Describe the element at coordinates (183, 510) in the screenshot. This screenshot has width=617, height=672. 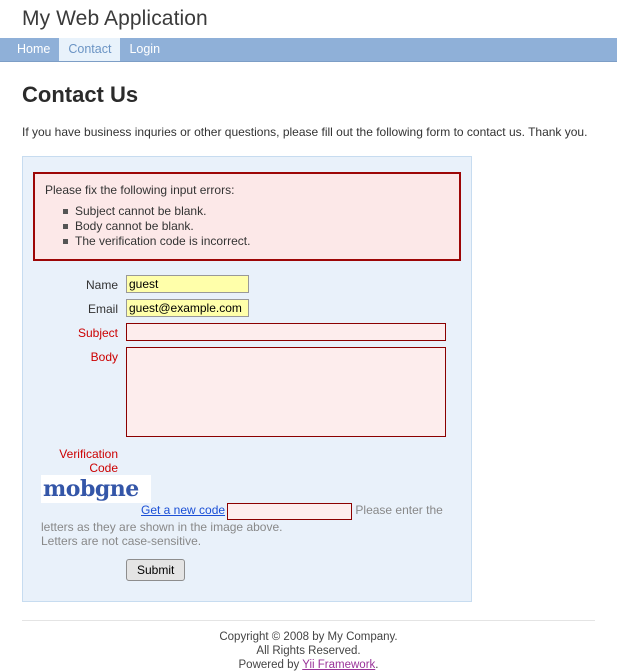
I see `get-new-code-link: Get a new code` at that location.